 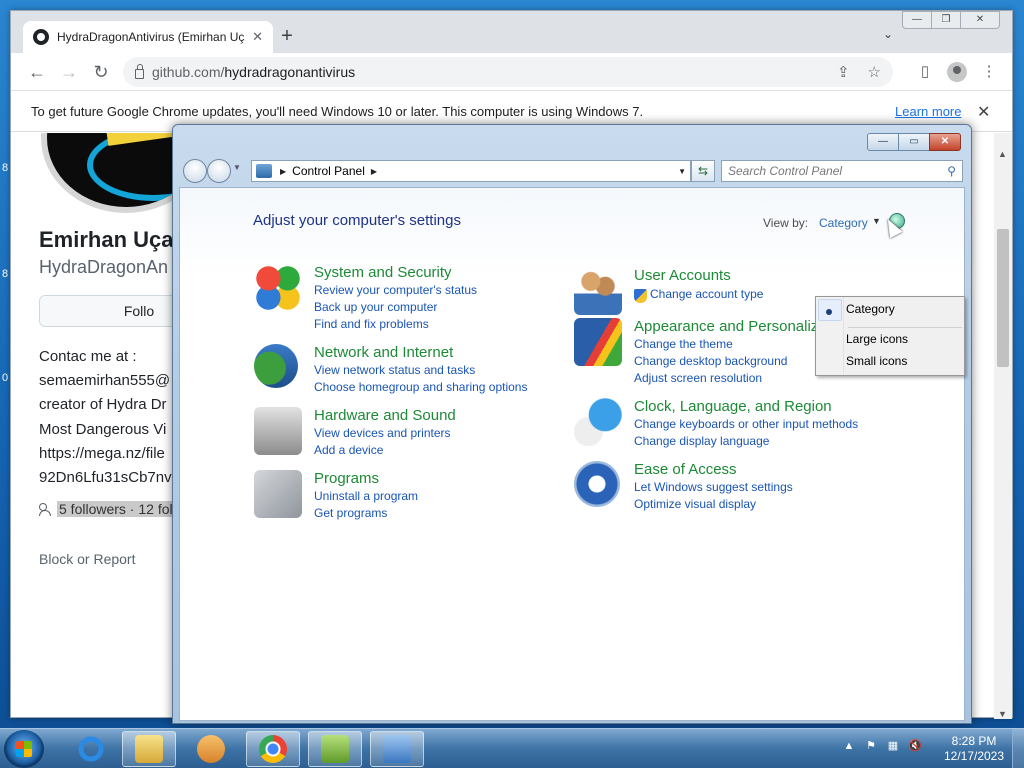 I want to click on cp-window-controls: — ▭ ✕, so click(x=914, y=142).